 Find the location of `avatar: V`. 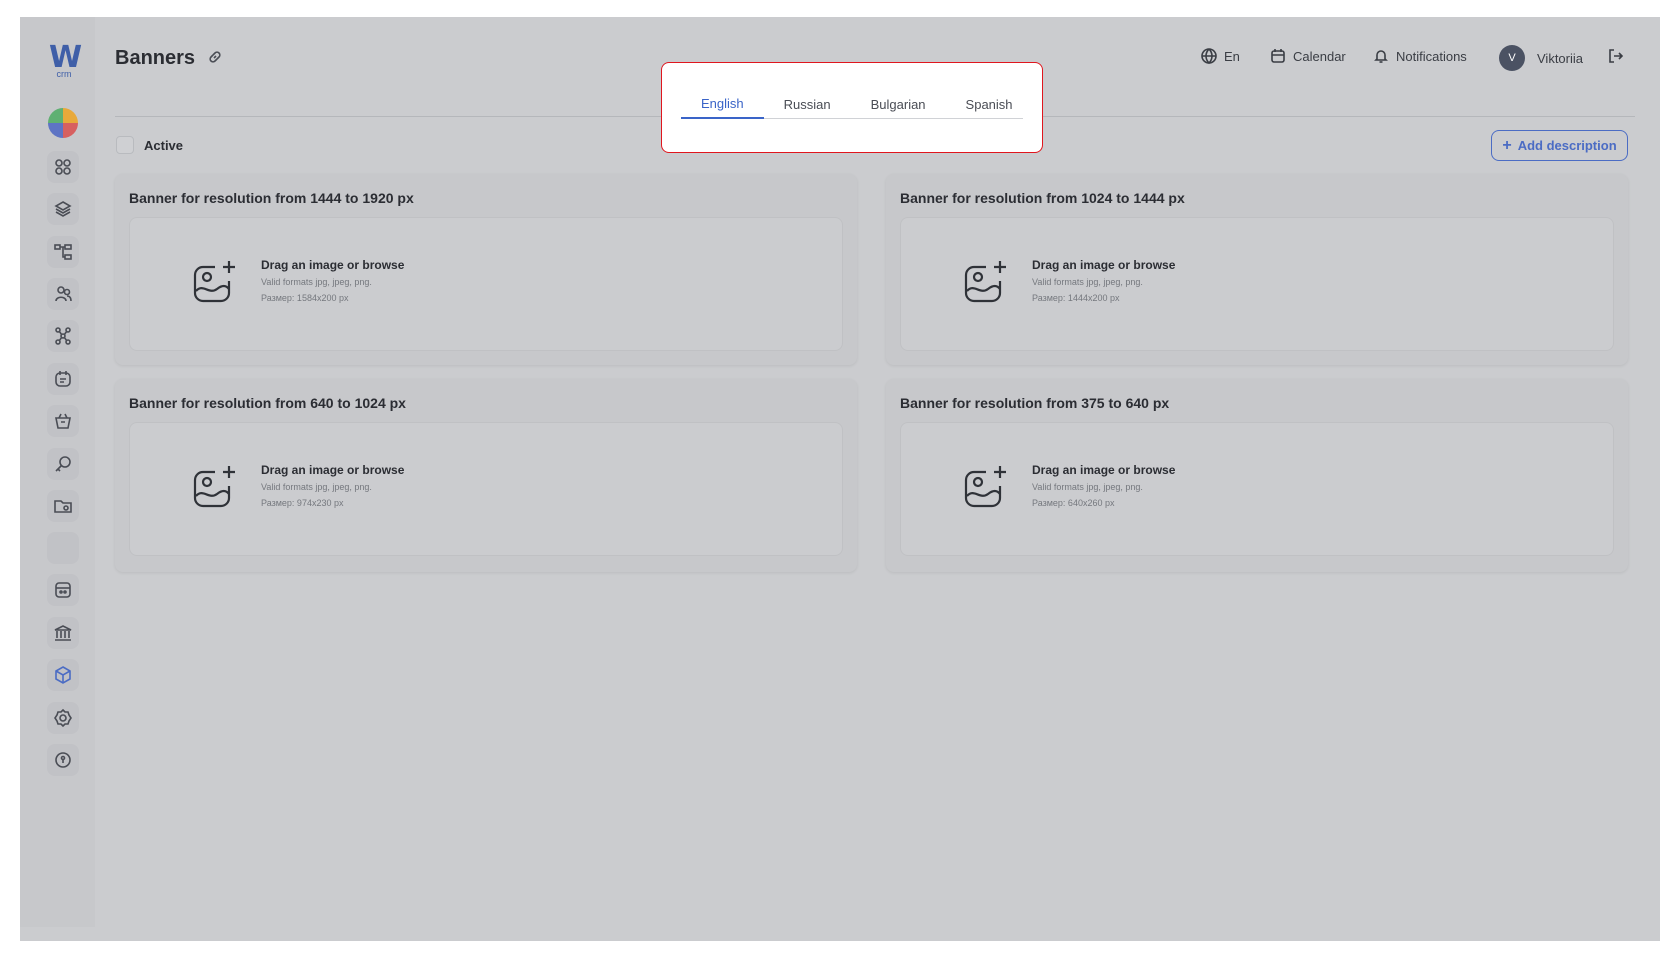

avatar: V is located at coordinates (1512, 58).